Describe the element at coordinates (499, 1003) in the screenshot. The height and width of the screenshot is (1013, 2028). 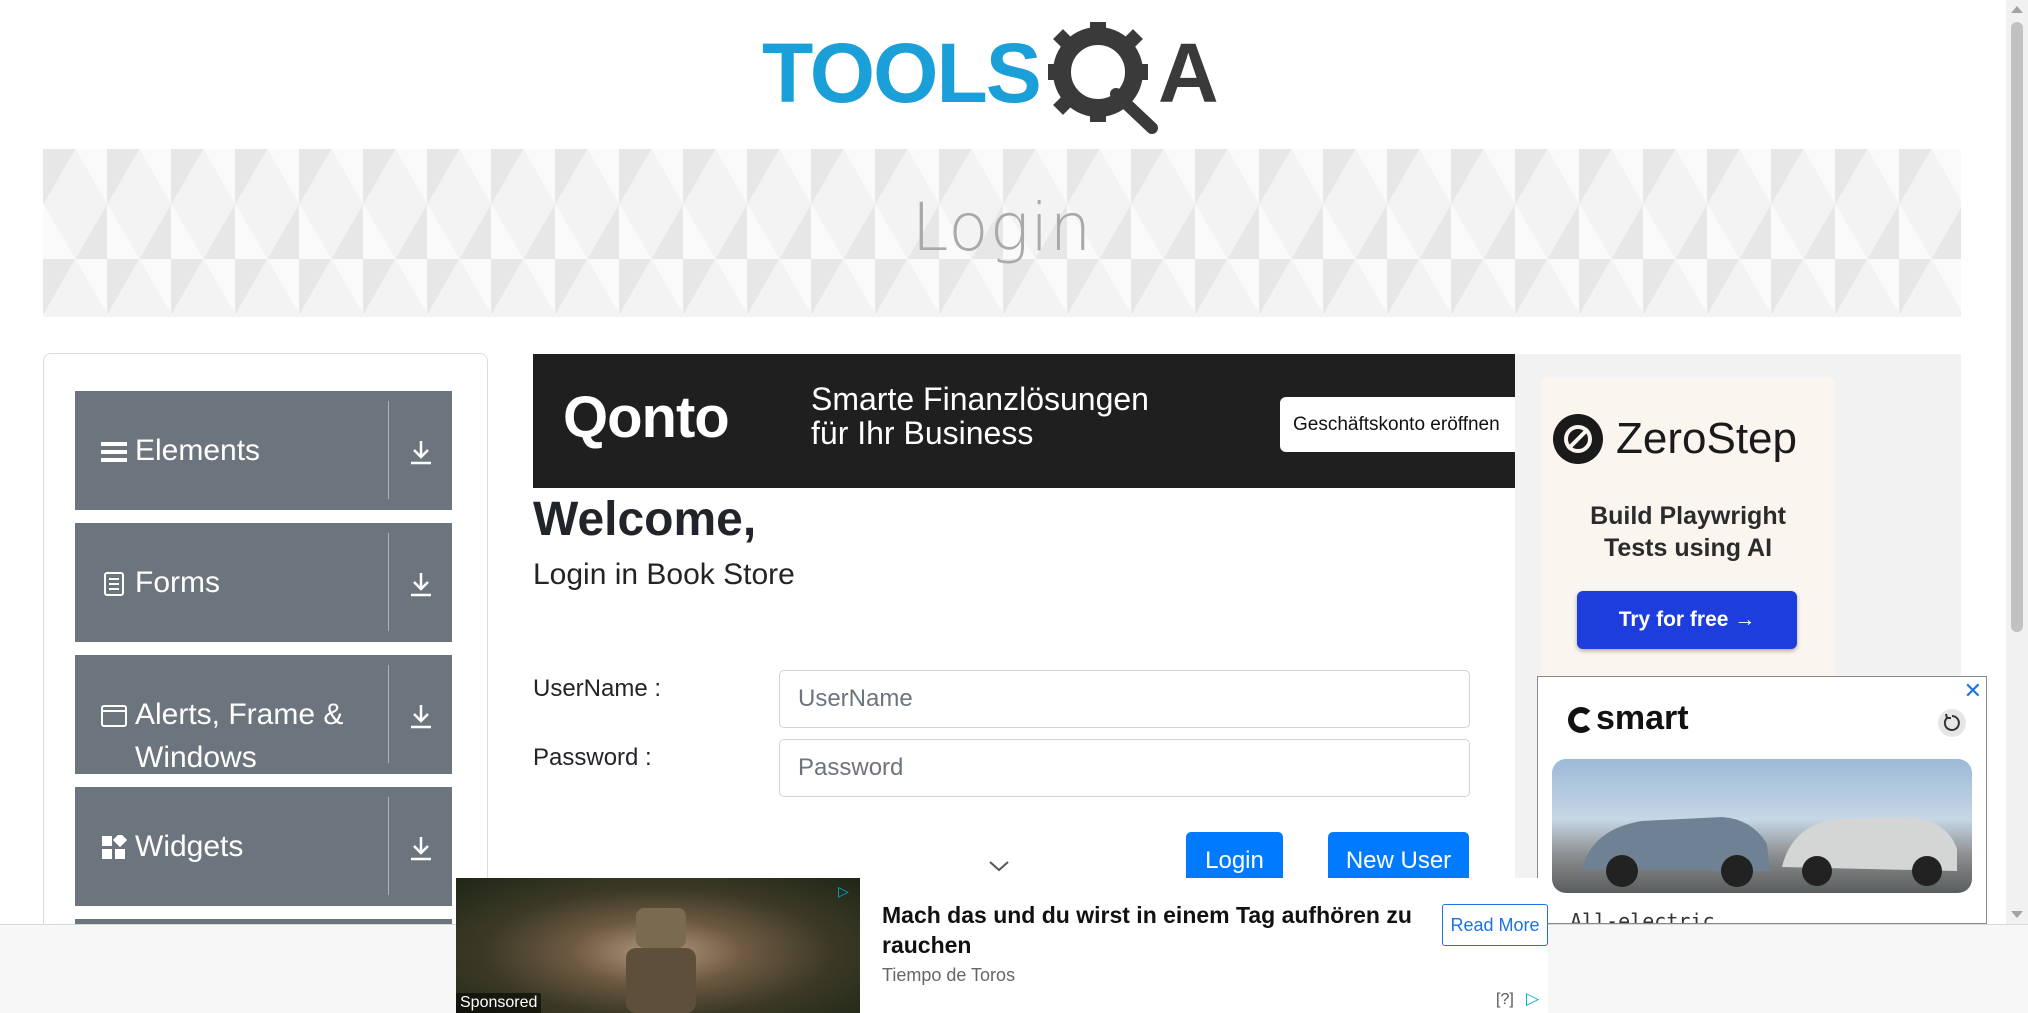
I see `sponsored-label: Sponsored` at that location.